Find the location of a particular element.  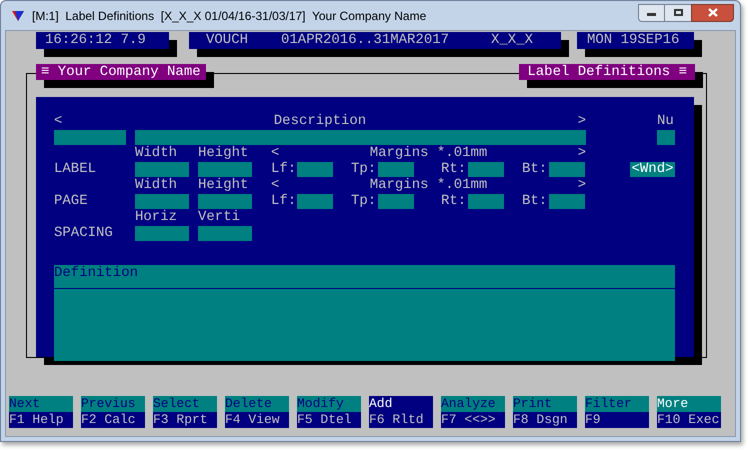

period-text: 01APR2016..31MAR2017 is located at coordinates (365, 40).